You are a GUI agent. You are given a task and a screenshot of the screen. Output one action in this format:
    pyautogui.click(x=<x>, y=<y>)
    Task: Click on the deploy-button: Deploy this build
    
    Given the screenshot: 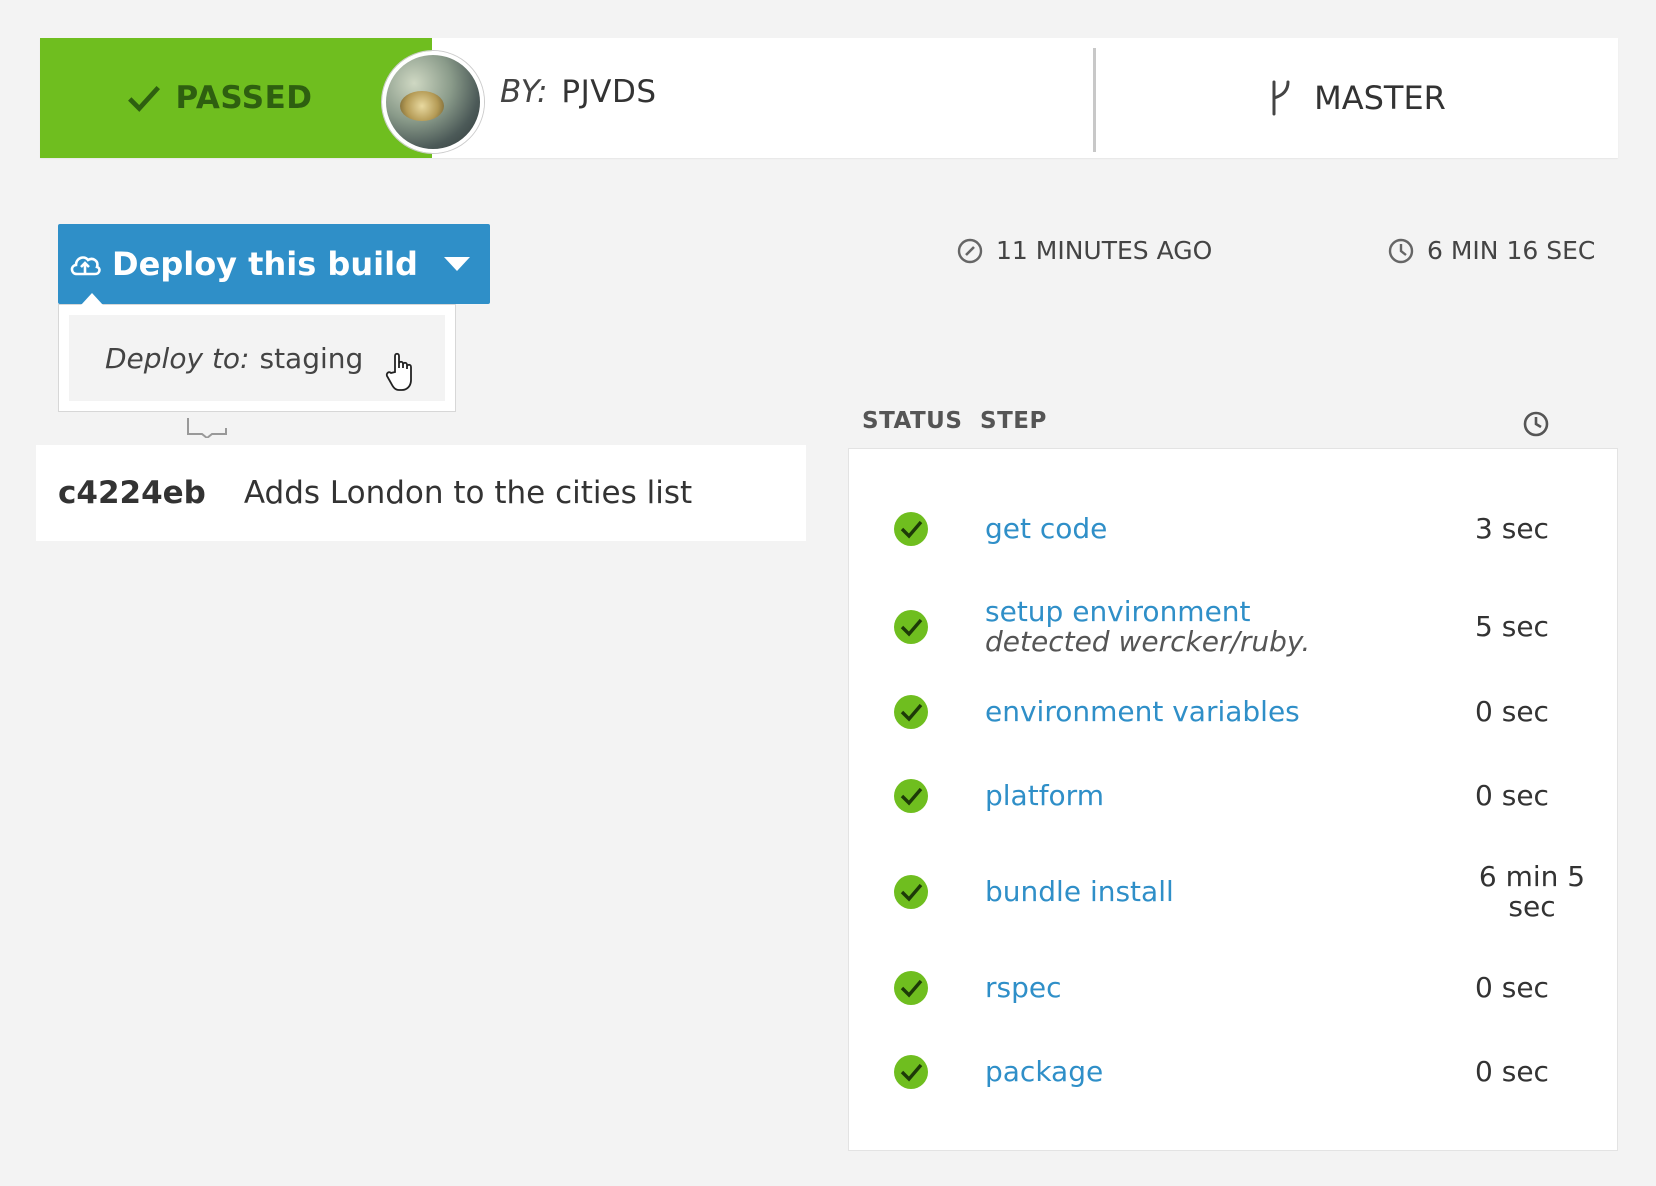 What is the action you would take?
    pyautogui.click(x=274, y=264)
    